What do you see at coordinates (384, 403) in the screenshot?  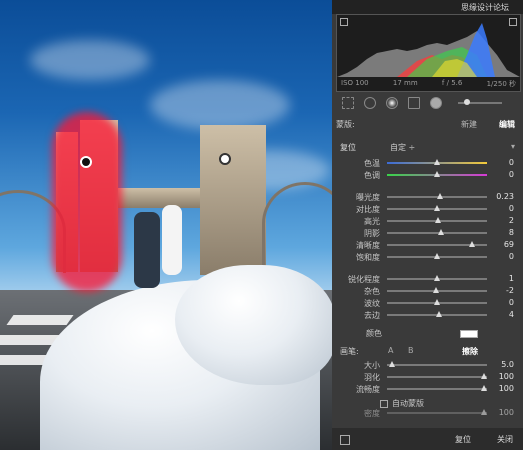 I see `checkbox-box` at bounding box center [384, 403].